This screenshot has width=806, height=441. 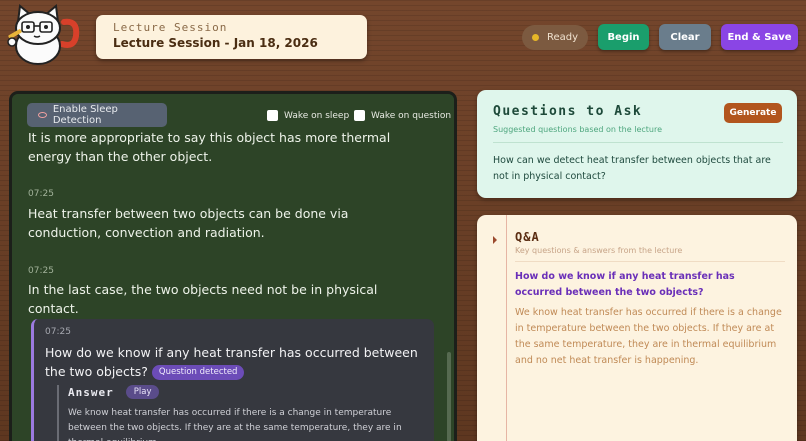 I want to click on question-detected-badge: Question detected, so click(x=198, y=372).